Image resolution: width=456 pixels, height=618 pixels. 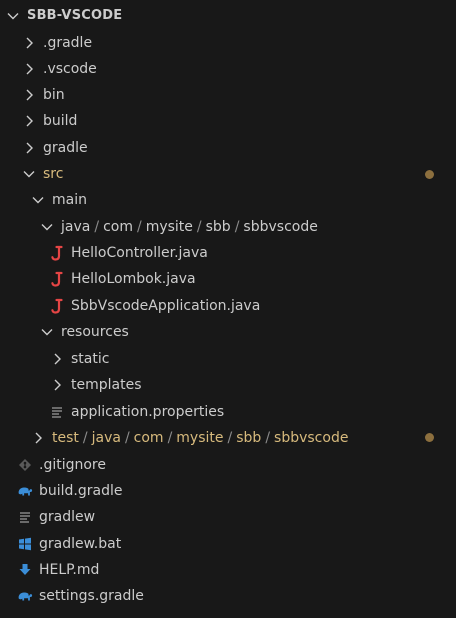 What do you see at coordinates (243, 200) in the screenshot?
I see `tree-folder-main: main` at bounding box center [243, 200].